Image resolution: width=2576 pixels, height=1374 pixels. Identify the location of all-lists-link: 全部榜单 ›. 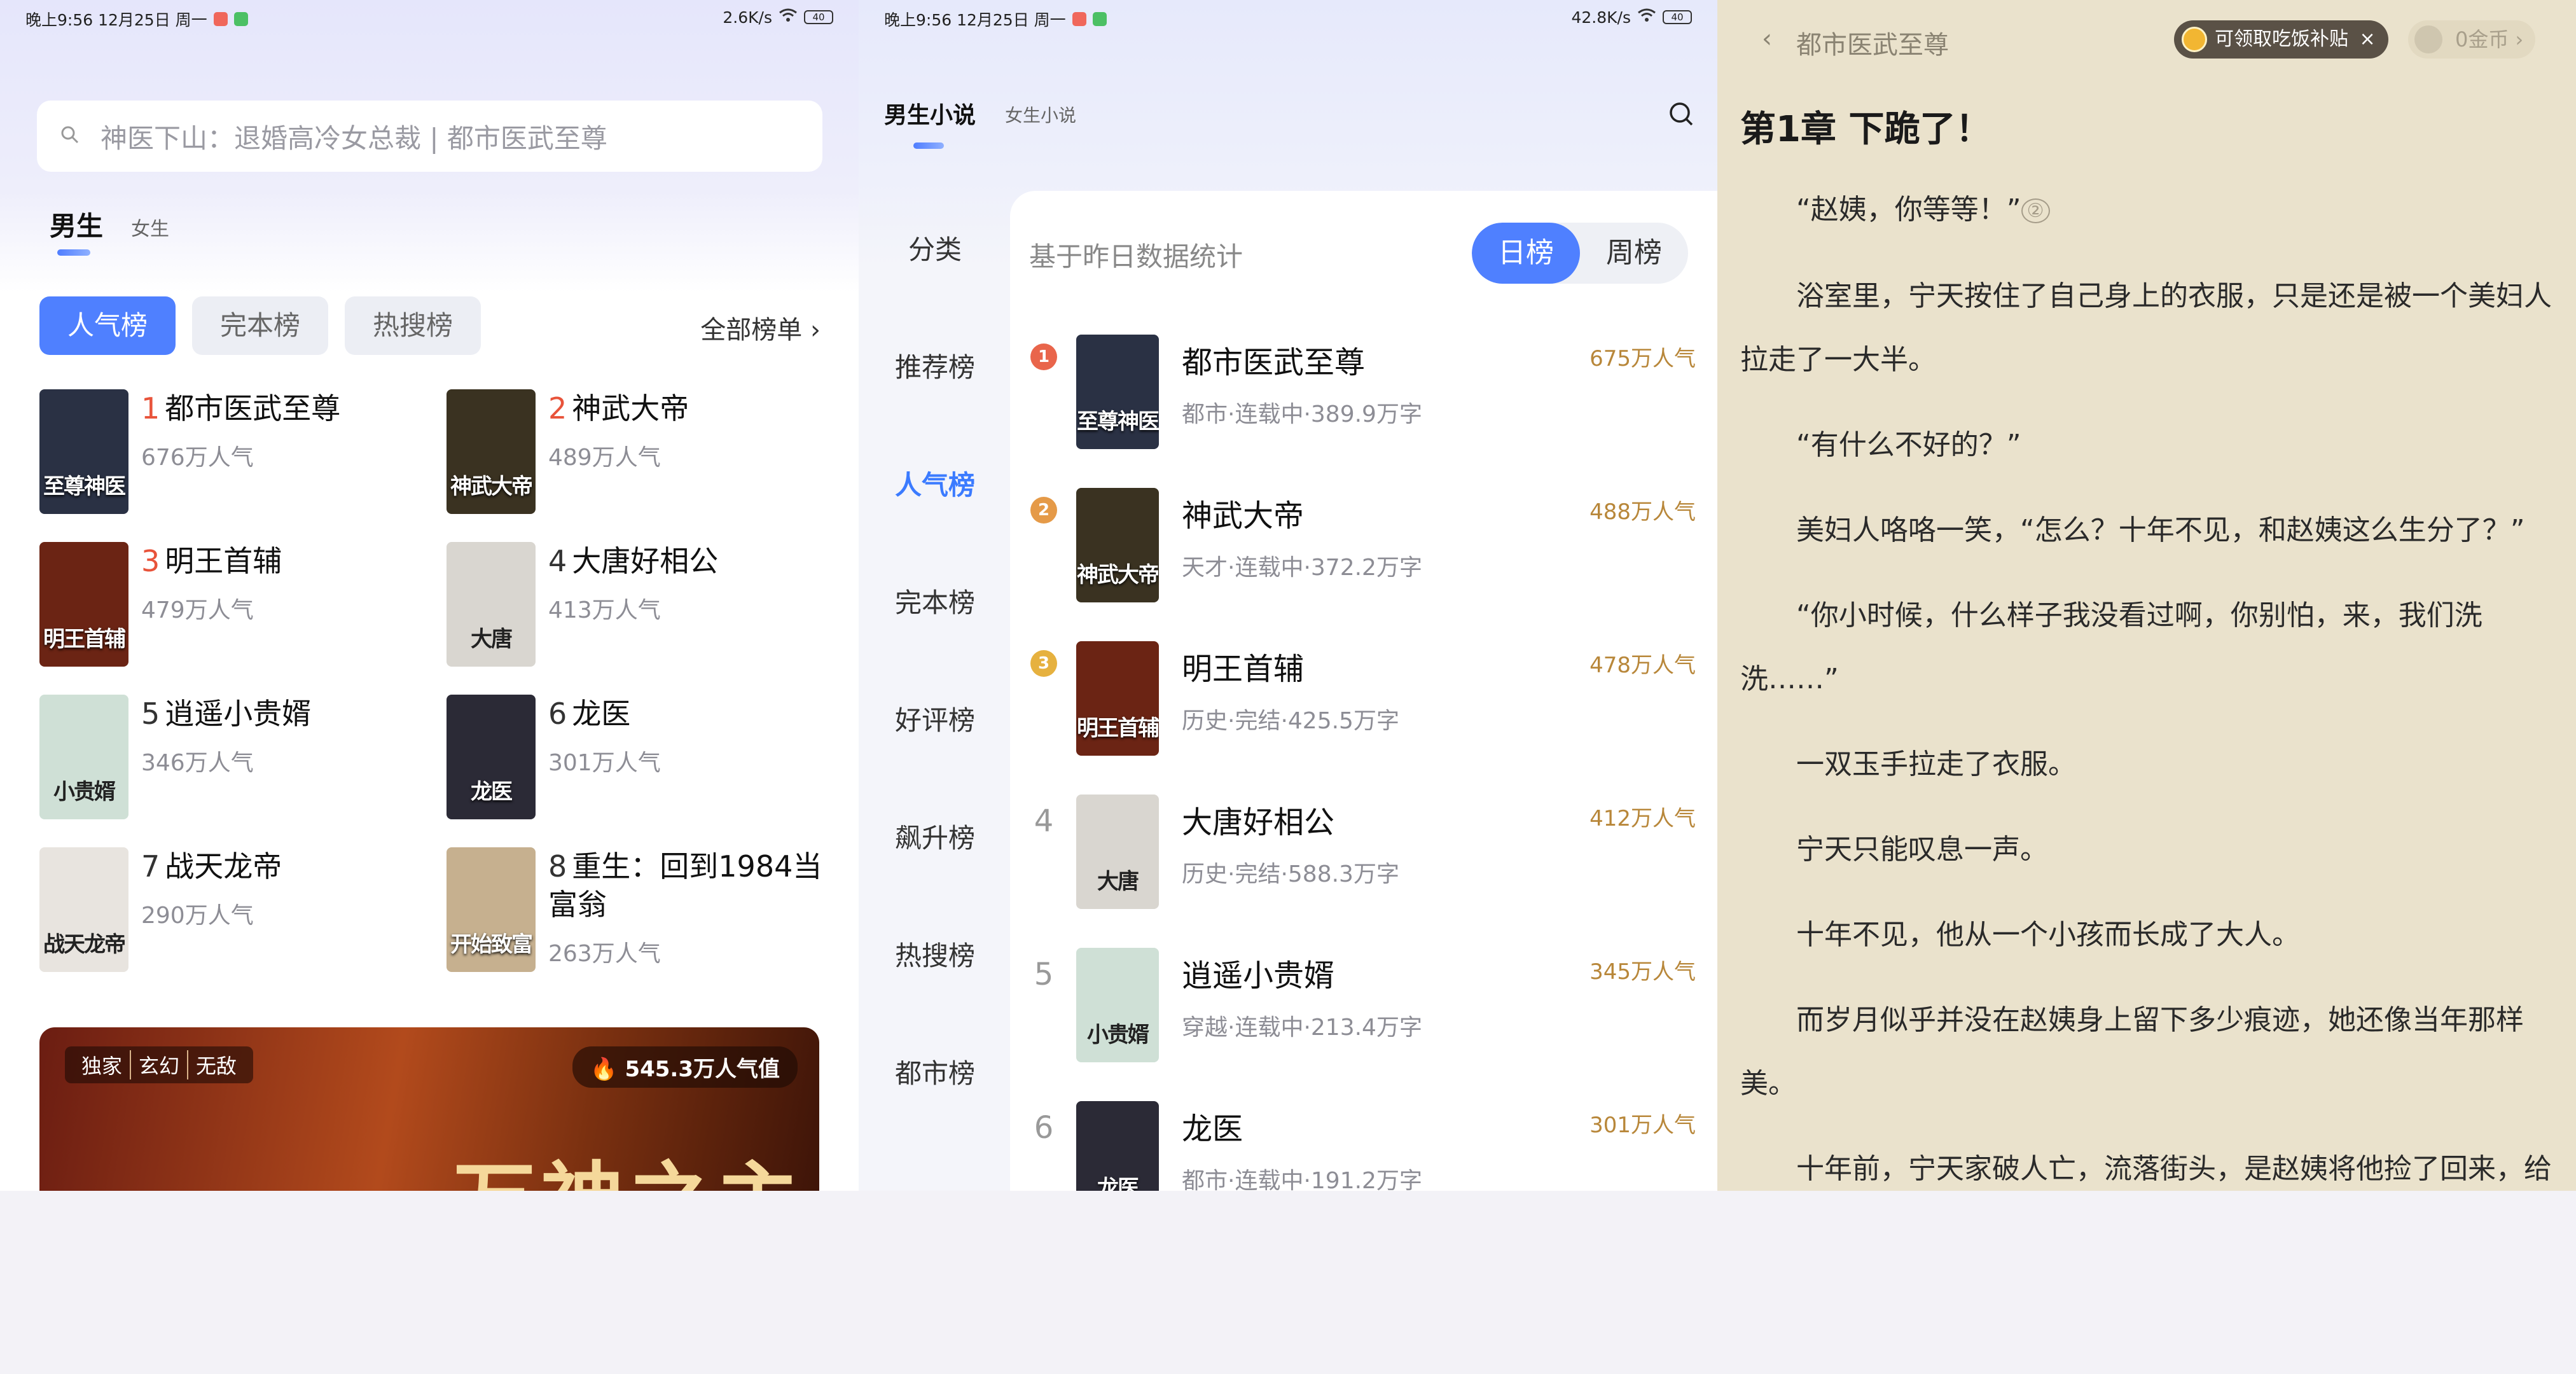
(760, 327).